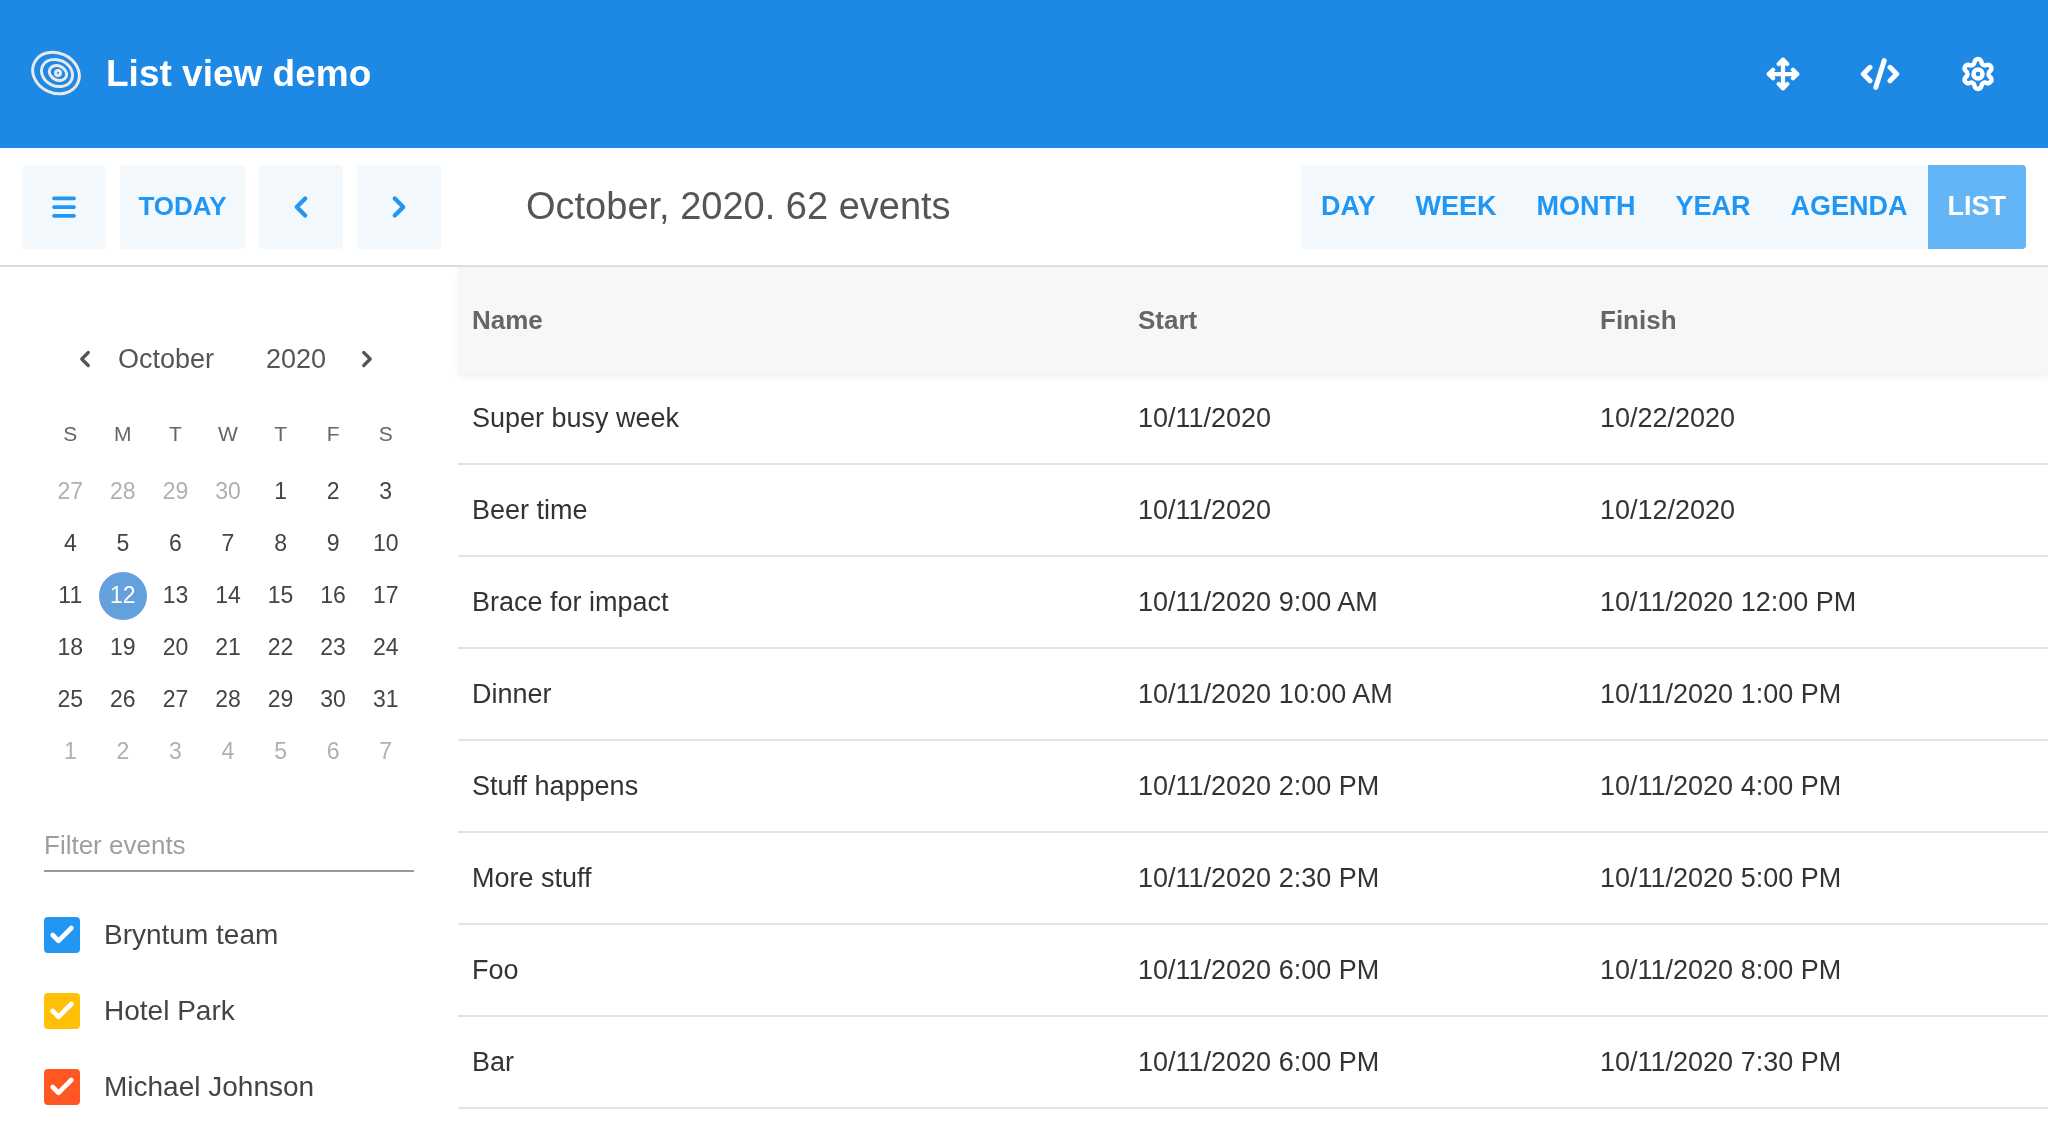 The image size is (2048, 1138). Describe the element at coordinates (333, 699) in the screenshot. I see `calendar-day: 30` at that location.